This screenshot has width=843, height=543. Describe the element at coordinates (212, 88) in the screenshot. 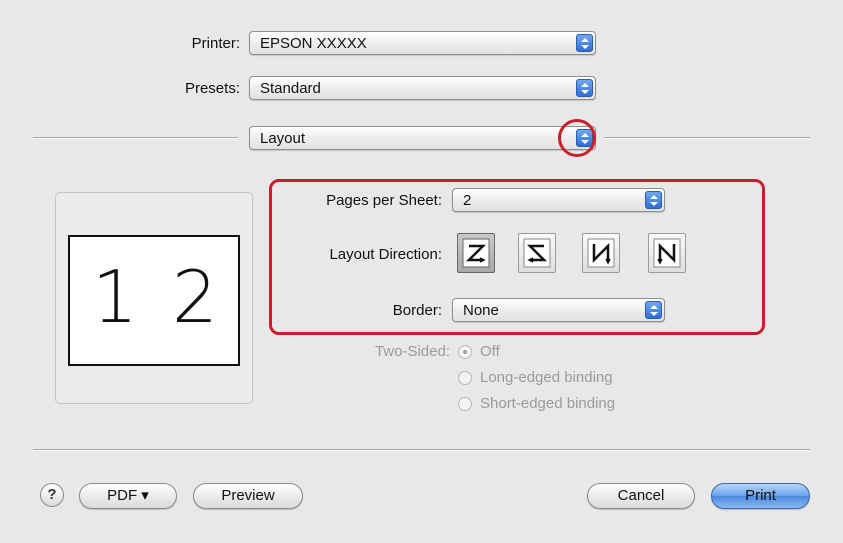

I see `presets-label: Presets:` at that location.